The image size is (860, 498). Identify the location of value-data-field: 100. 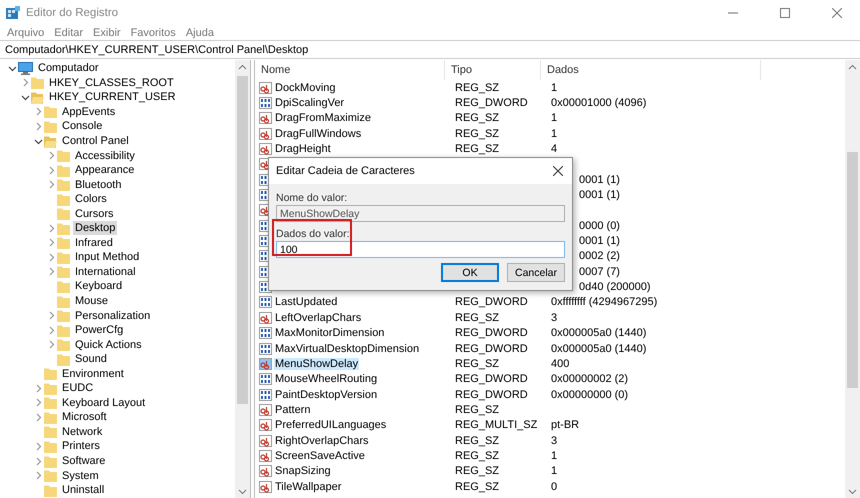
(420, 249).